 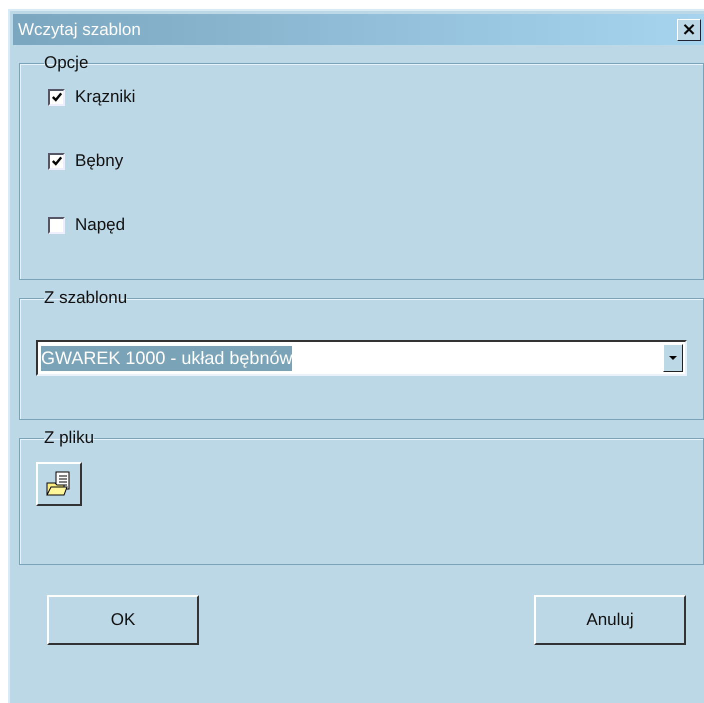 I want to click on close-button: ×, so click(x=689, y=29).